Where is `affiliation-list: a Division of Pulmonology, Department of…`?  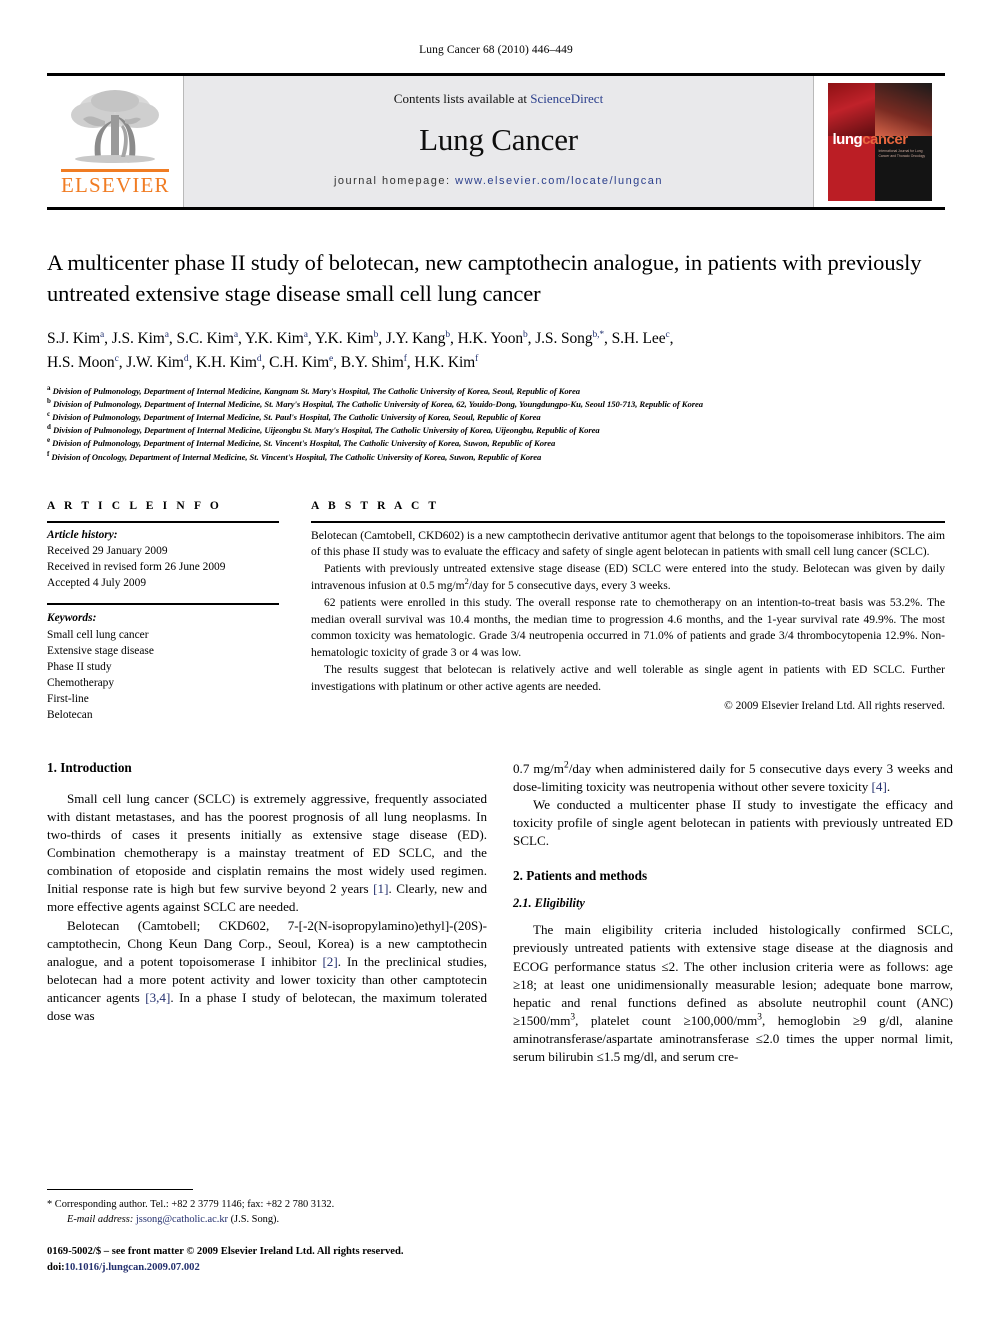
affiliation-list: a Division of Pulmonology, Department of… is located at coordinates (496, 424).